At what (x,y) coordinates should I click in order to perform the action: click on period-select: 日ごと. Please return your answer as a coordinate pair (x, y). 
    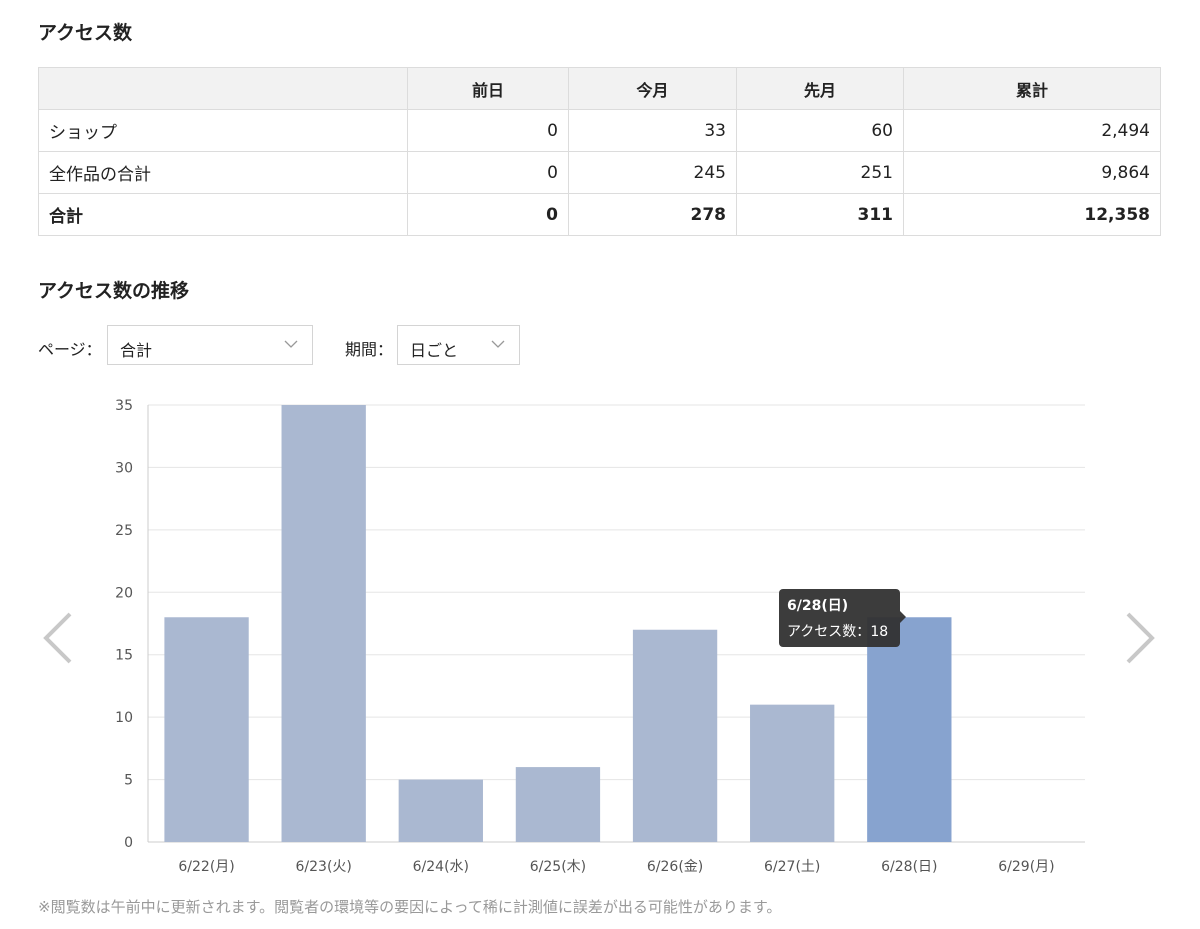
    Looking at the image, I should click on (458, 345).